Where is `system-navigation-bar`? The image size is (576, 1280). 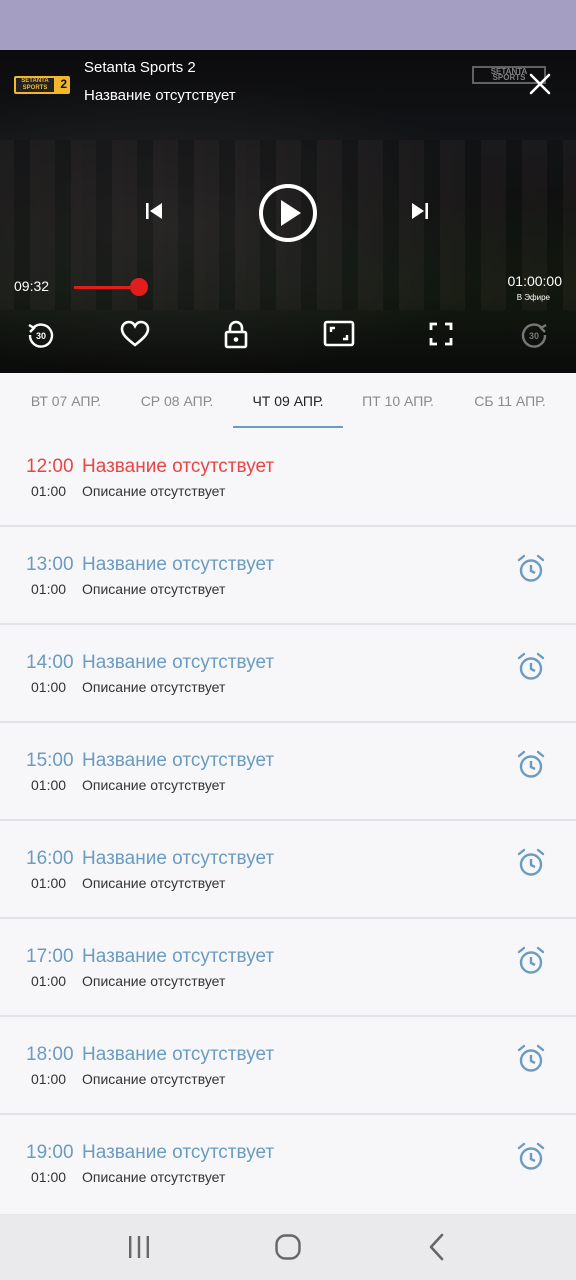
system-navigation-bar is located at coordinates (288, 1247).